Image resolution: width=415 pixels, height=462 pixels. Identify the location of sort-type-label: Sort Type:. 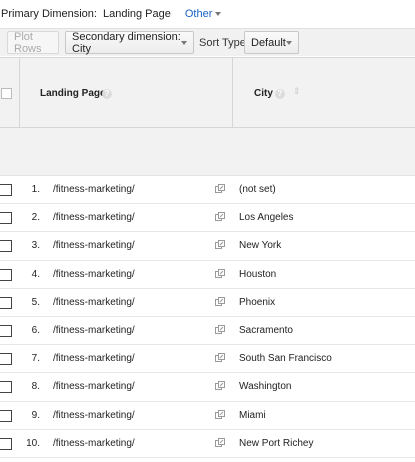
(224, 43).